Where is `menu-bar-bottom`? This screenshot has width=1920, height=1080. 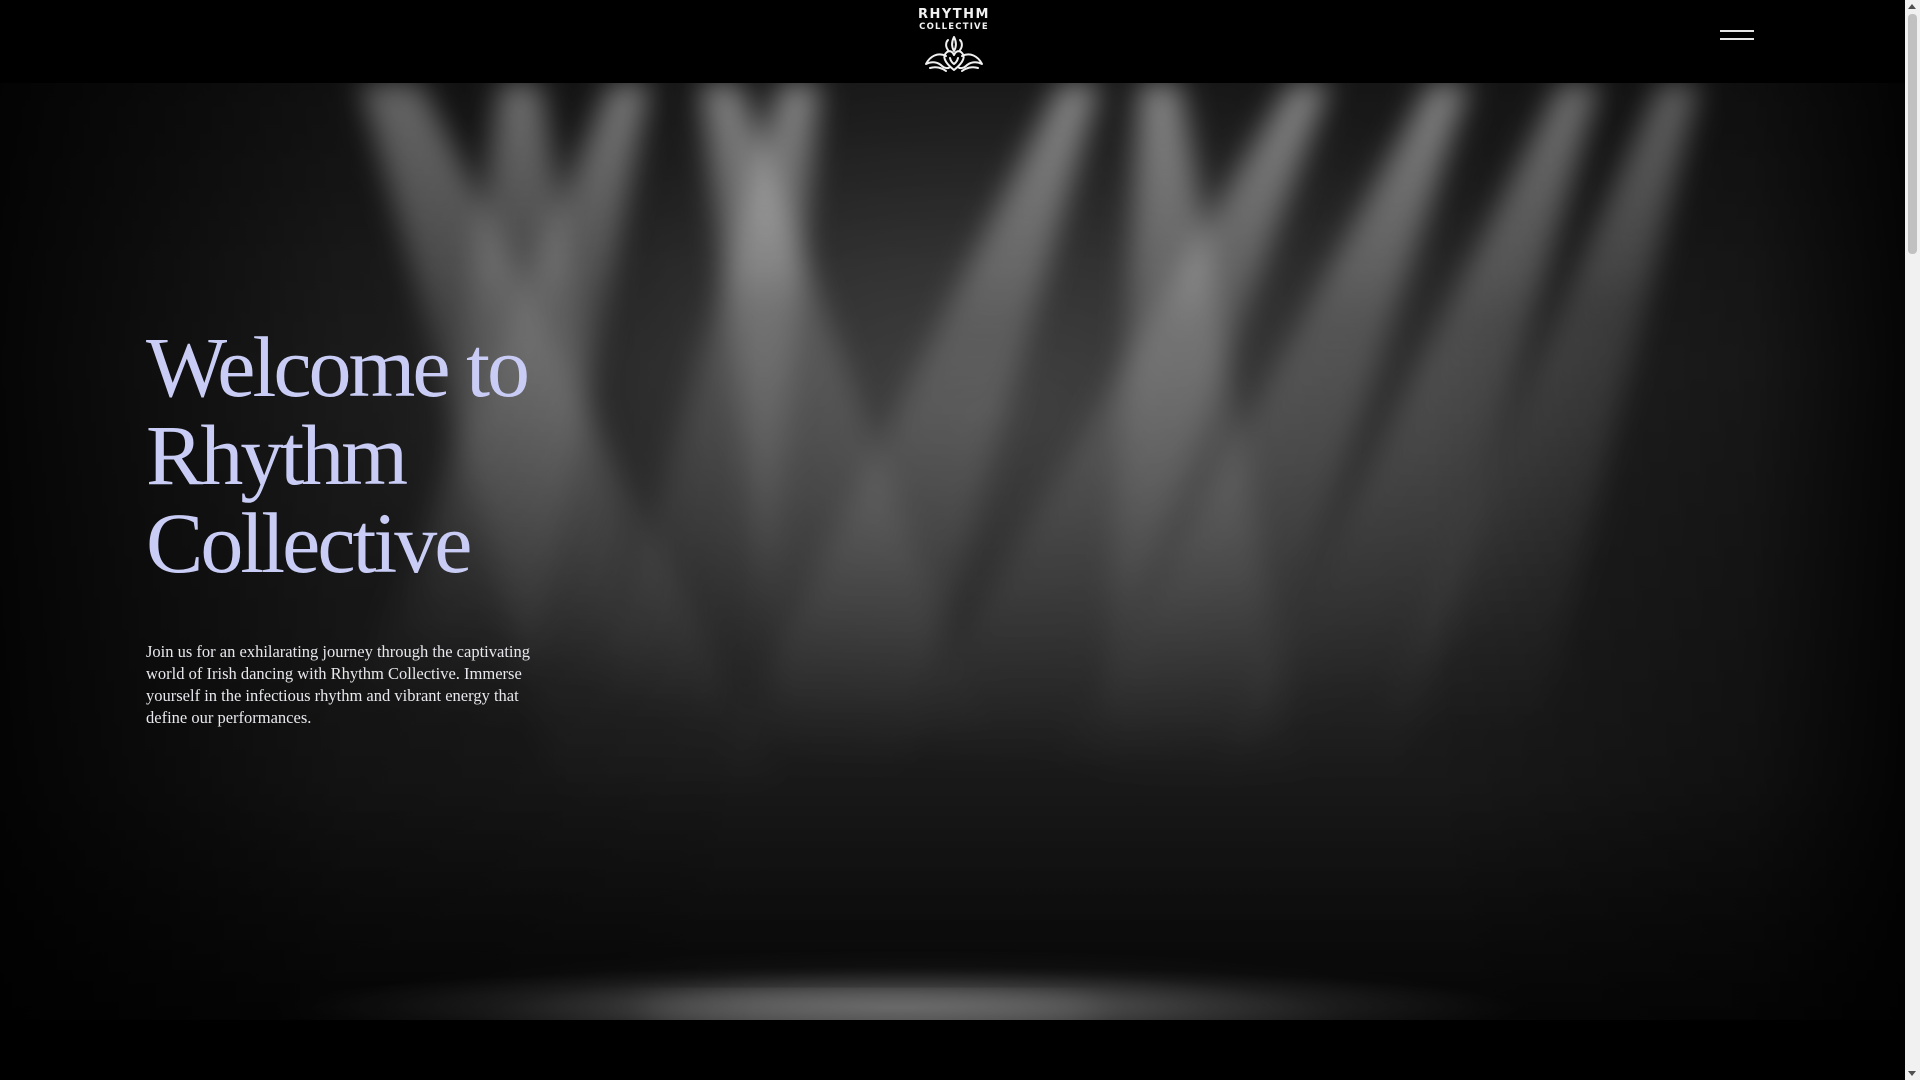 menu-bar-bottom is located at coordinates (1737, 39).